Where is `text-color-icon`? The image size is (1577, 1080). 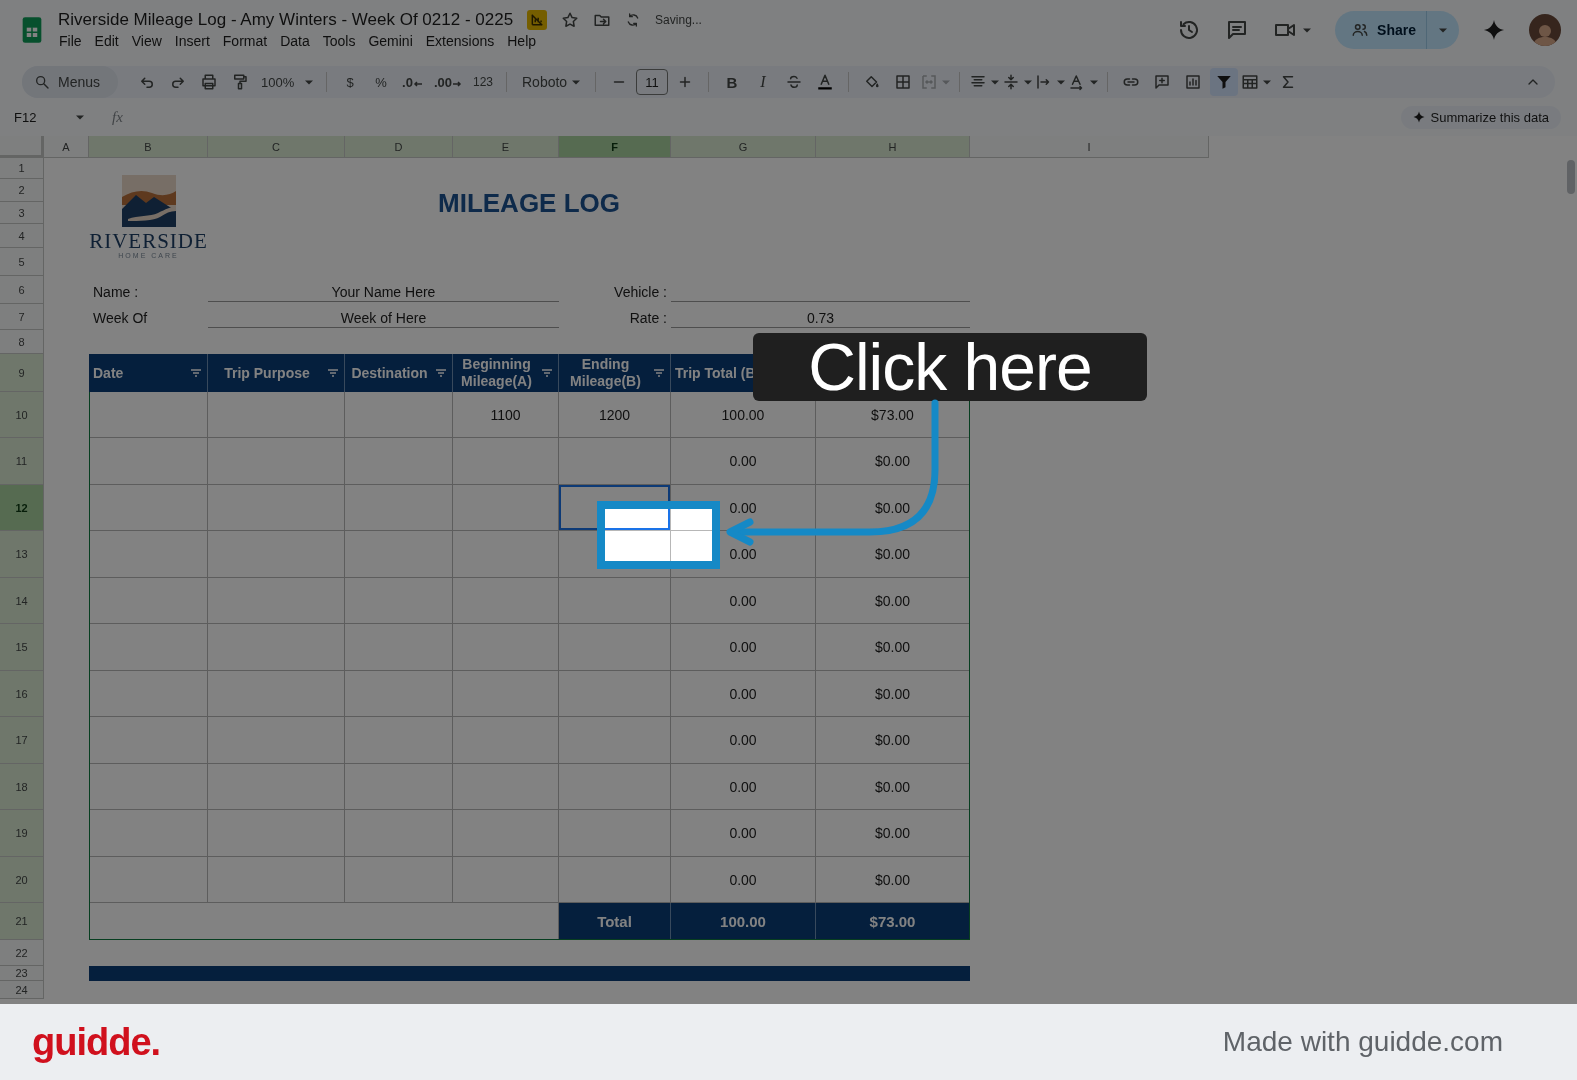
text-color-icon is located at coordinates (825, 82).